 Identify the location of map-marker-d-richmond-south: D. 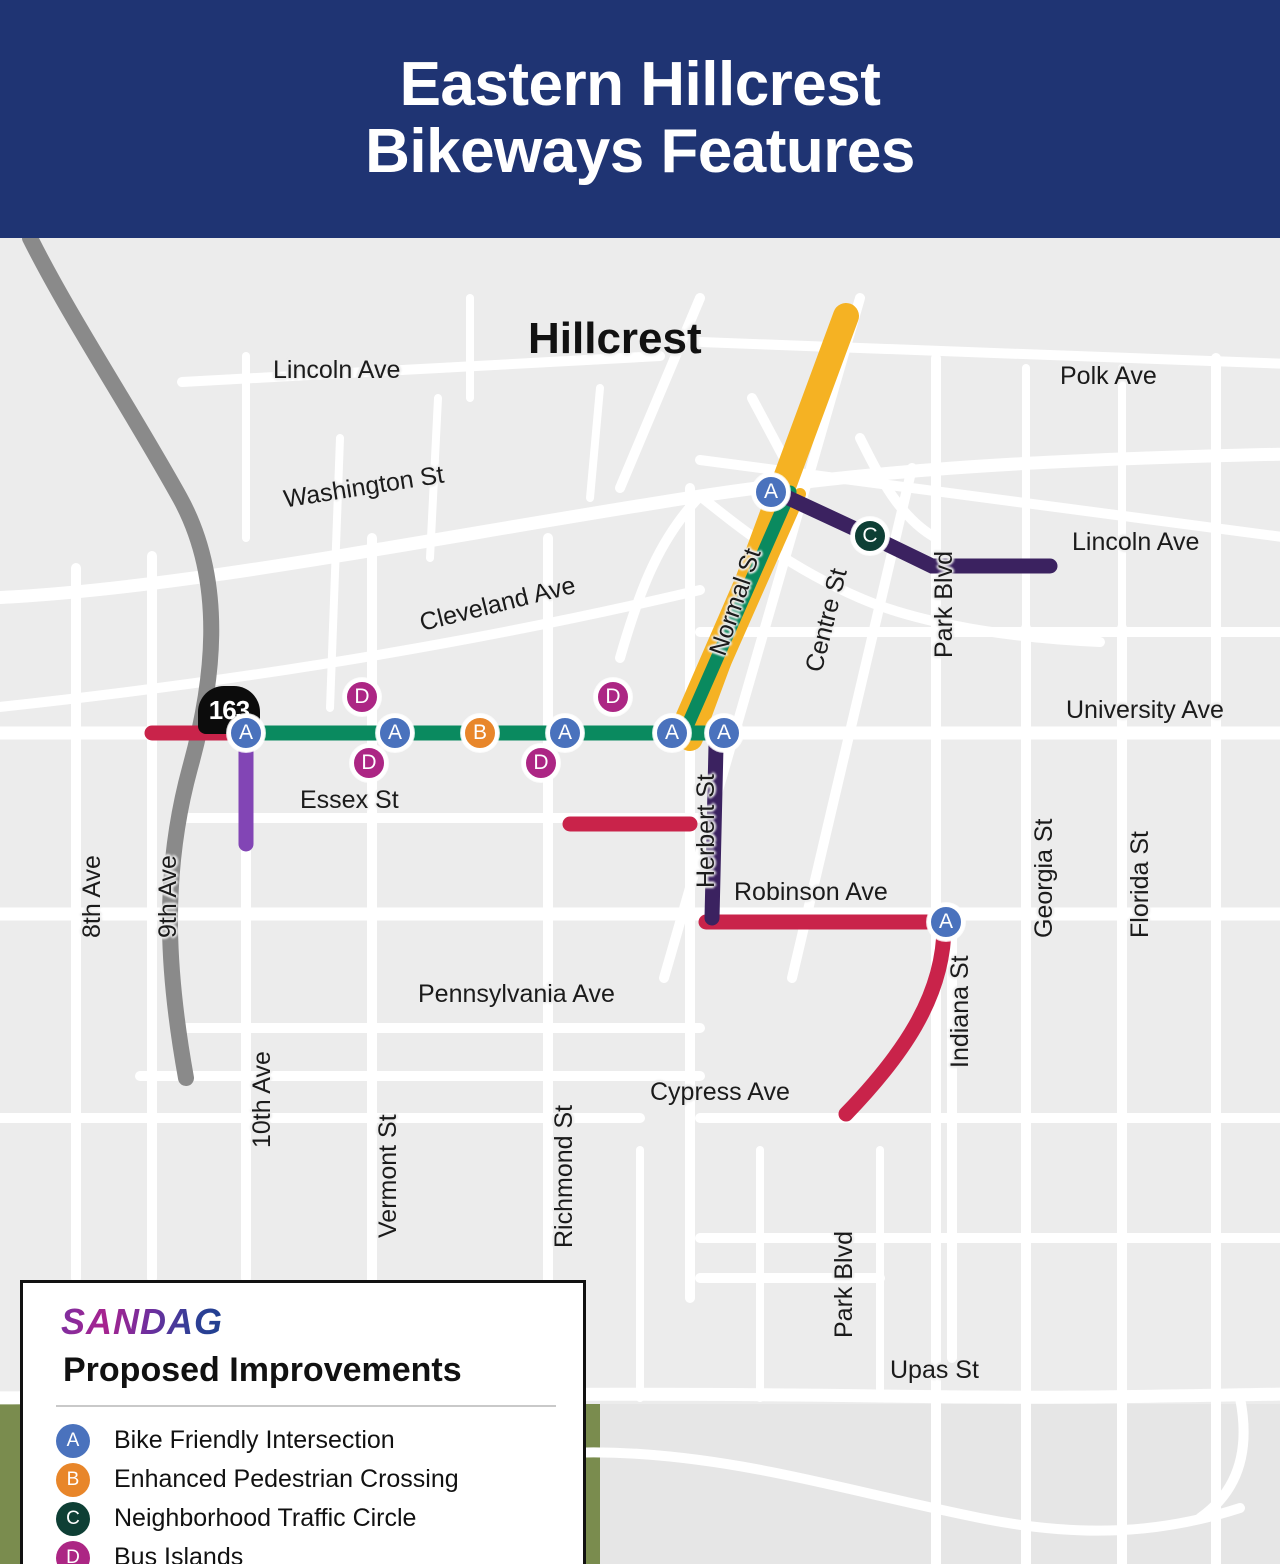
(541, 763).